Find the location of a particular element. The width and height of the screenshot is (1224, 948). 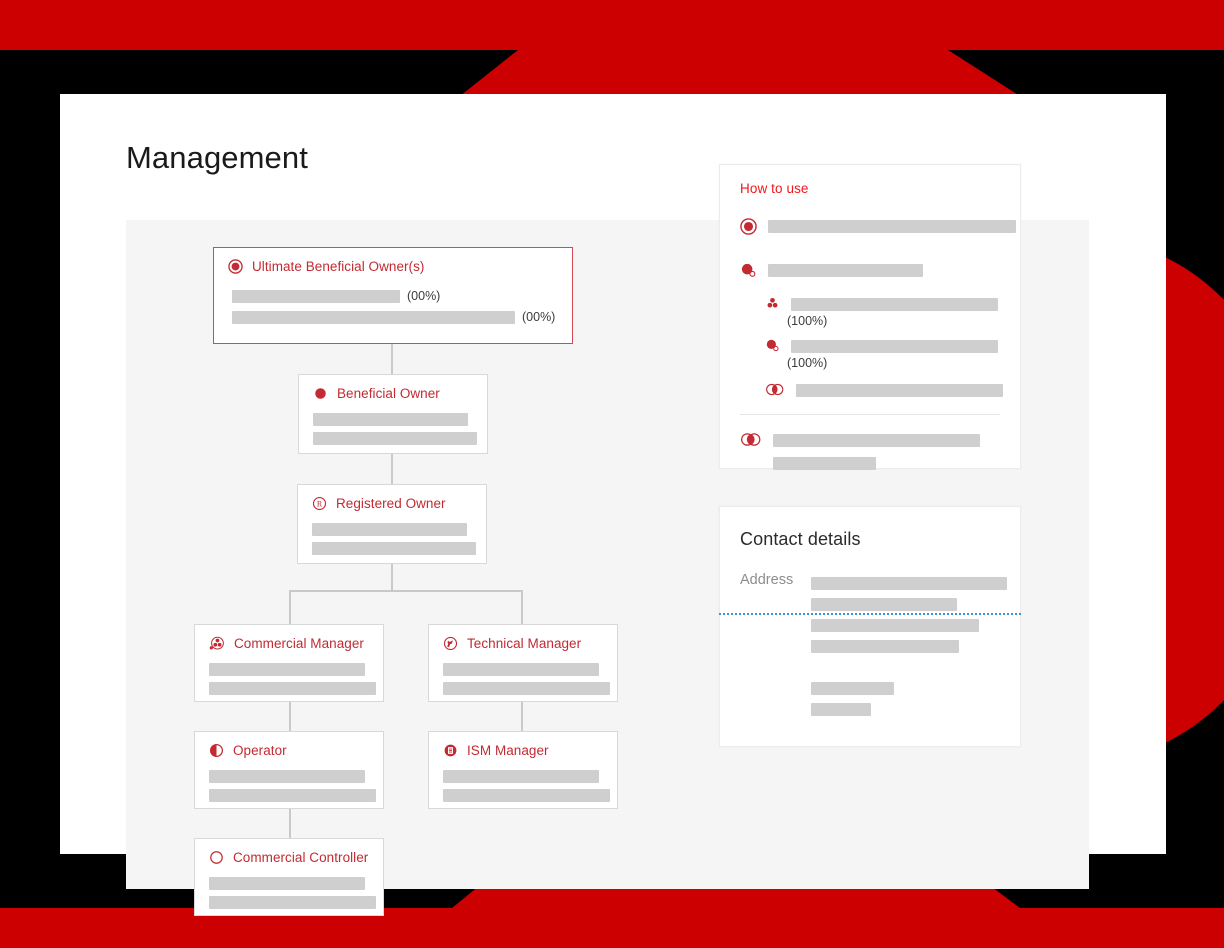

node-header: ISM Manager is located at coordinates (523, 745).